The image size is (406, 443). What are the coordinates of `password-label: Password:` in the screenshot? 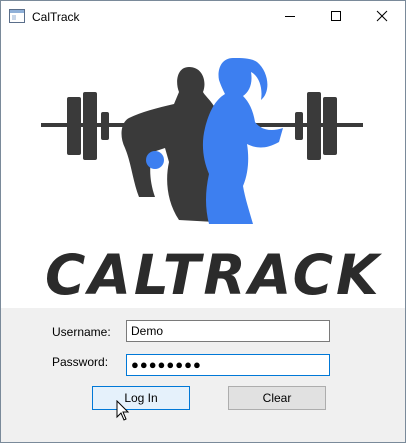 It's located at (80, 362).